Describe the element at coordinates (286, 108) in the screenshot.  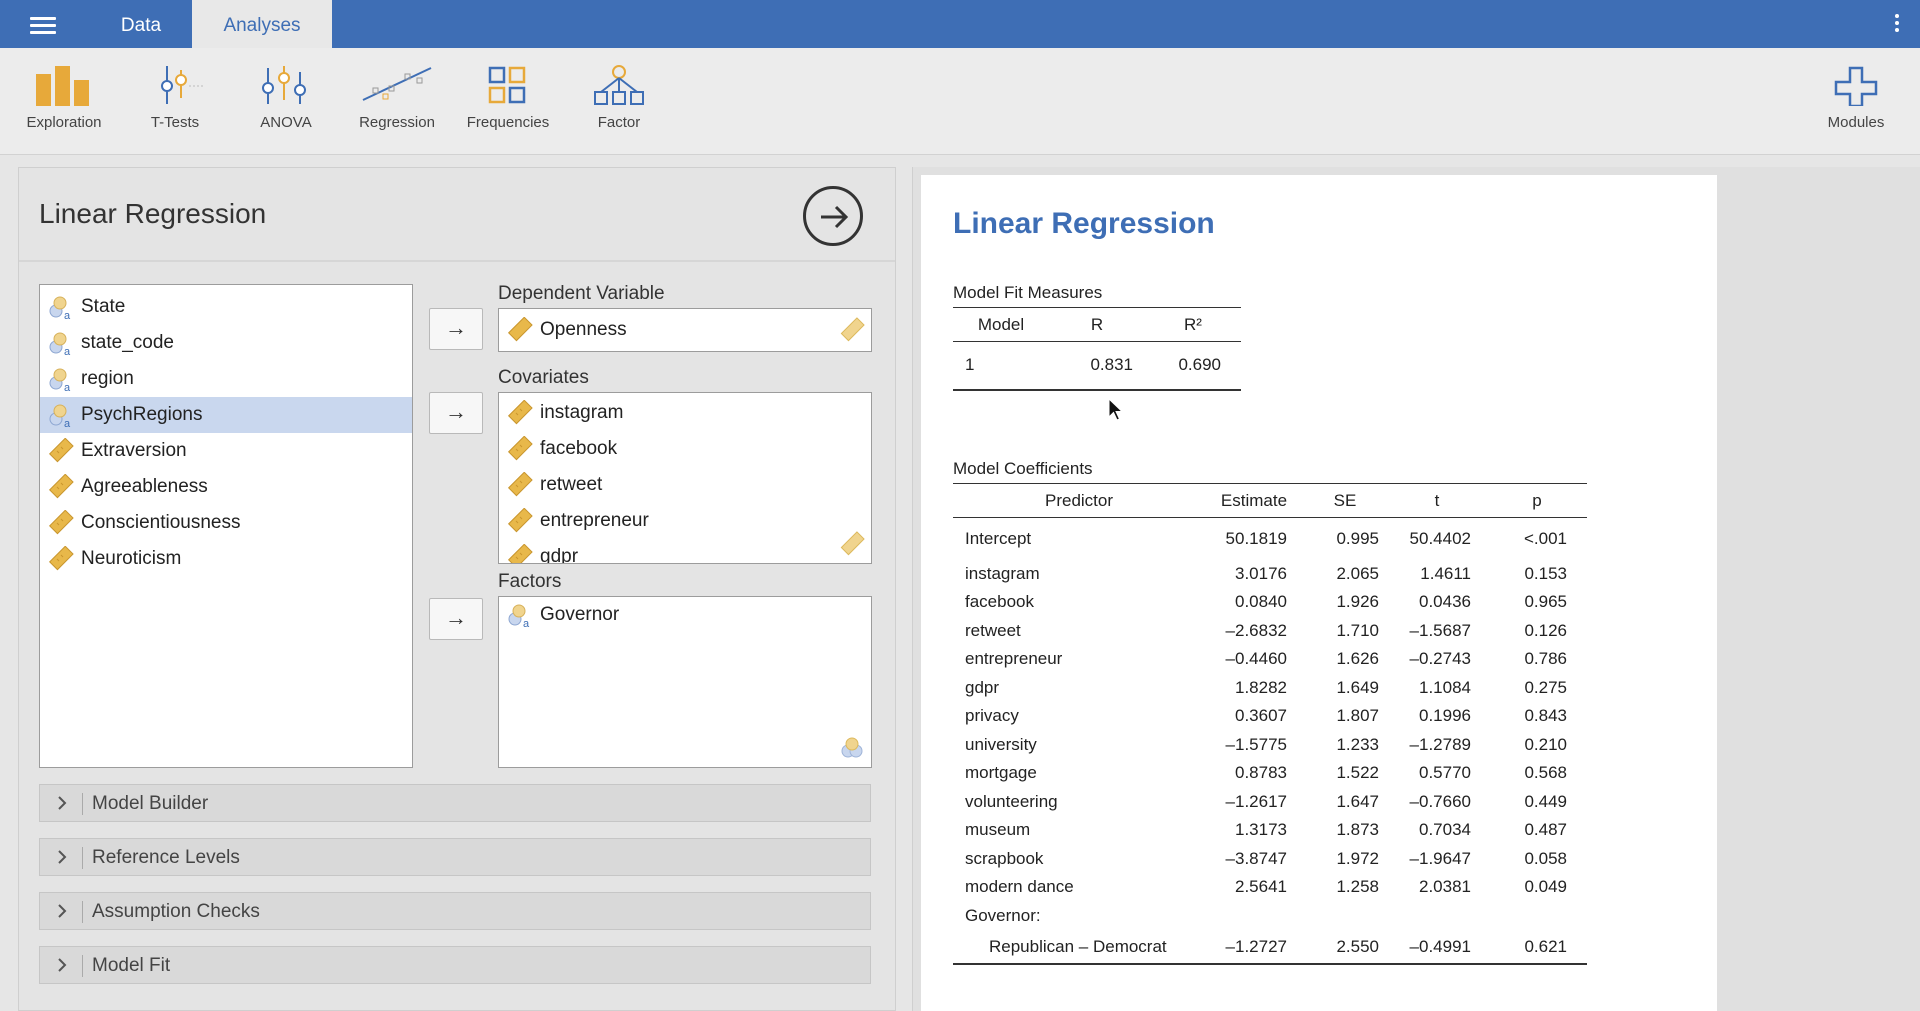
I see `anova-button: ANOVA` at that location.